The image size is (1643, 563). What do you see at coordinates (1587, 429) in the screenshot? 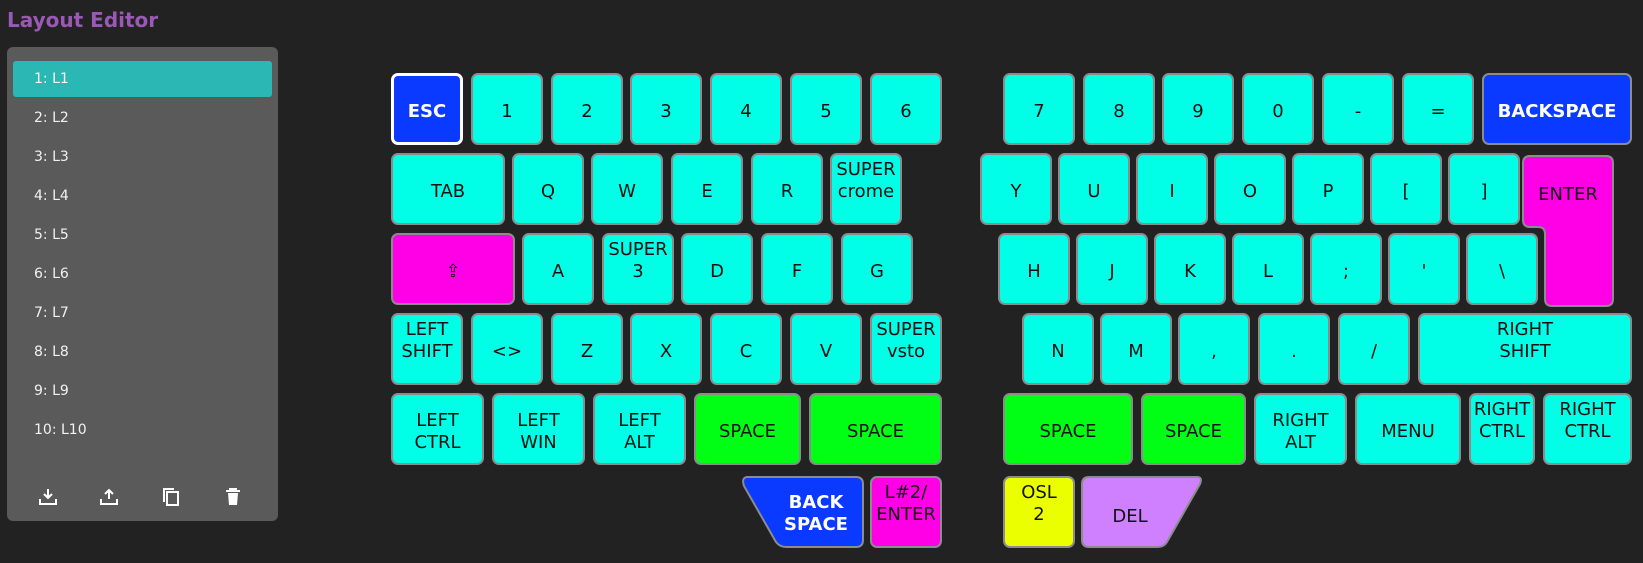
I see `key-right-ctrl-2: RIGHT CTRL` at bounding box center [1587, 429].